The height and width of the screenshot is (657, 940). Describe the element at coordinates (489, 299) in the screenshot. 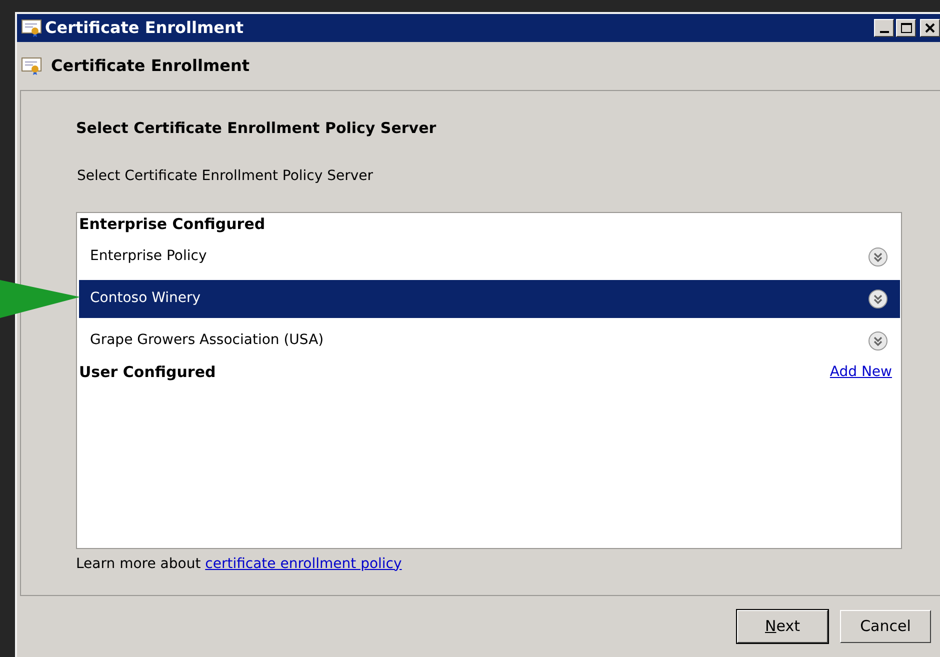

I see `policy-item: Contoso Winery` at that location.